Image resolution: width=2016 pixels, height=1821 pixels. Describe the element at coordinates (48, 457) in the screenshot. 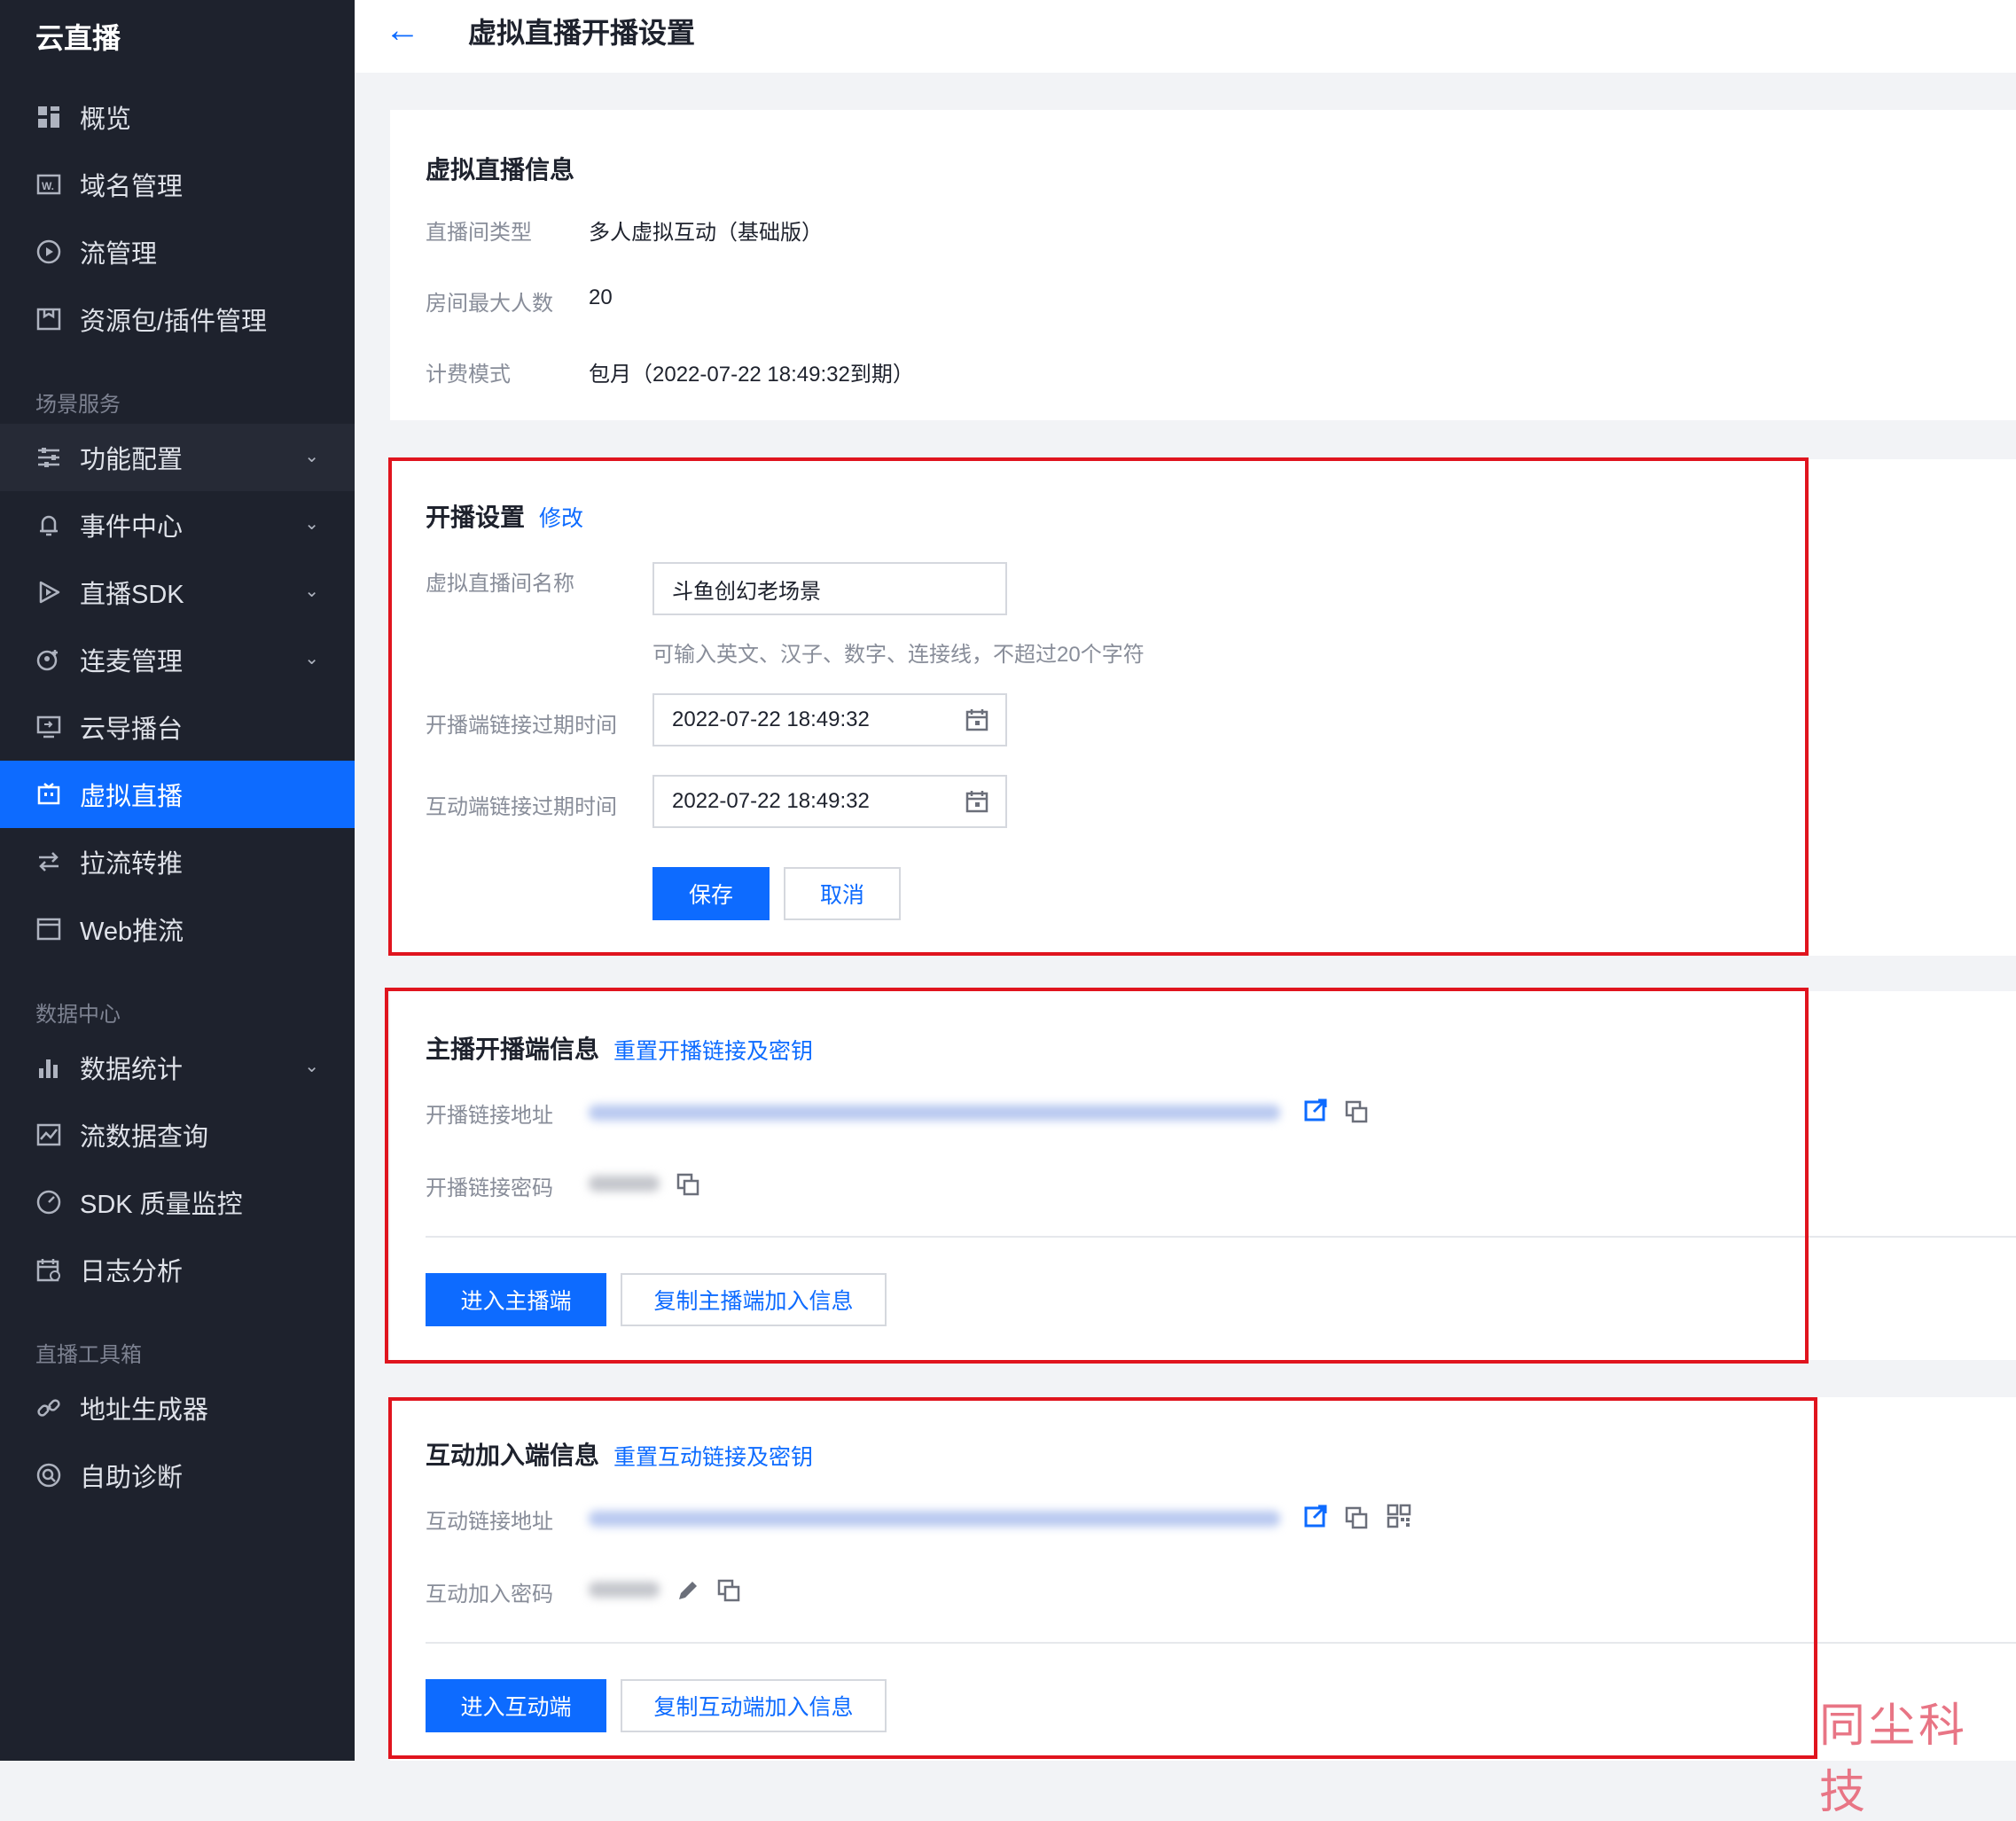

I see `settings-sliders-icon` at that location.